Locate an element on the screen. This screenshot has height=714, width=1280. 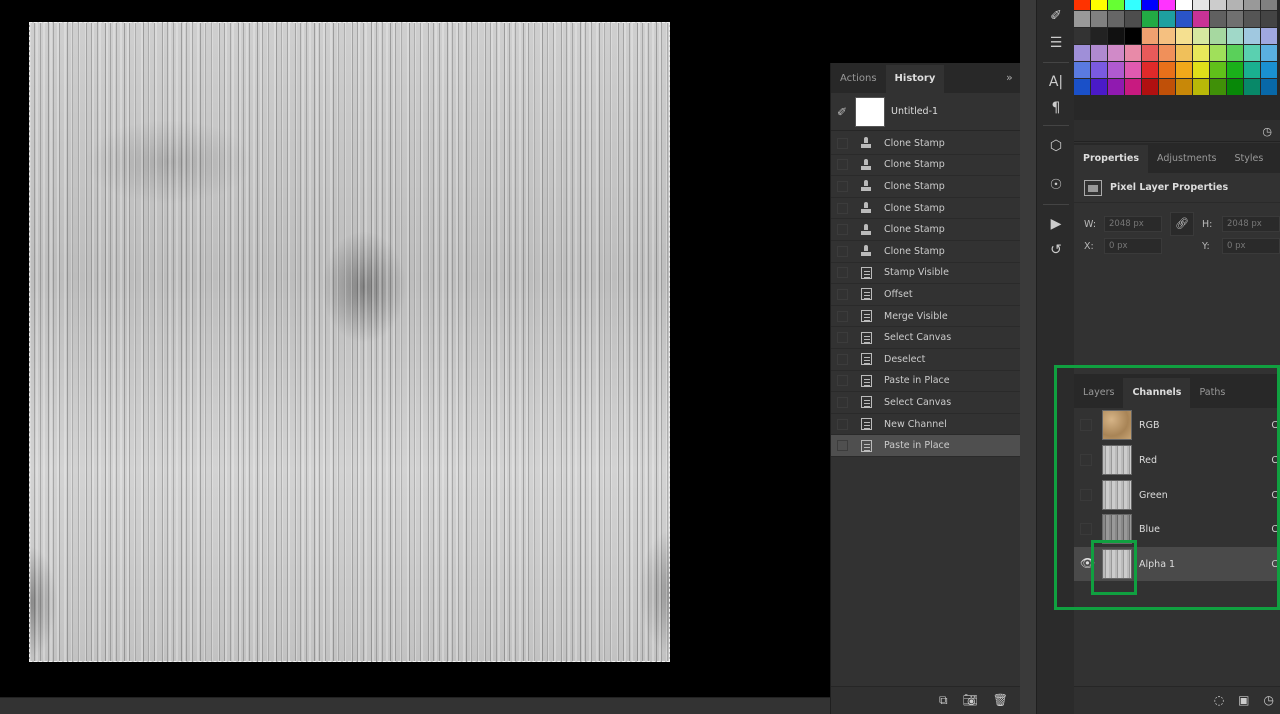
collapse-panel-icon: » is located at coordinates (1009, 77).